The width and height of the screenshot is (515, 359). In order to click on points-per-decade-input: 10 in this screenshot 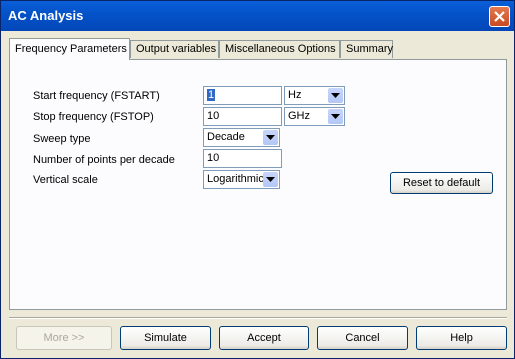, I will do `click(242, 158)`.